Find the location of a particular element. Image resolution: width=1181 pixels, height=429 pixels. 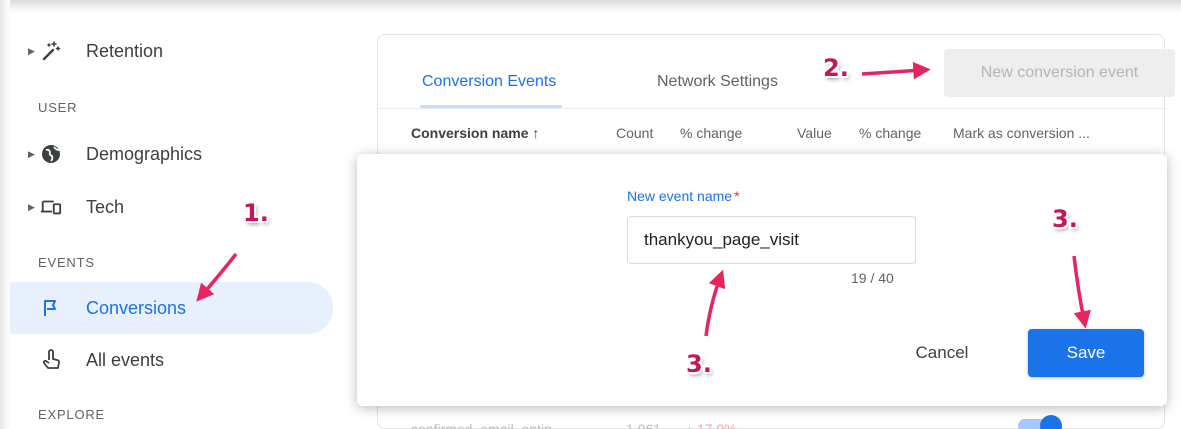

sidebar-item-retention: ▶ Retention is located at coordinates (171, 51).